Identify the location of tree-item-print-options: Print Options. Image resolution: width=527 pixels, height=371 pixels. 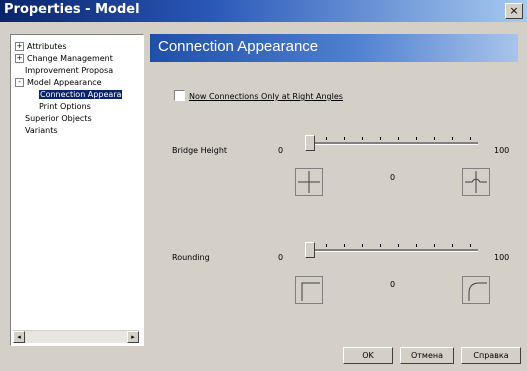
(65, 107).